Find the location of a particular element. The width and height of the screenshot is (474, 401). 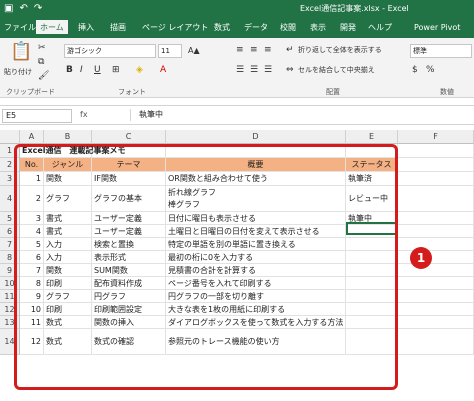

row-header: 9 is located at coordinates (10, 270).